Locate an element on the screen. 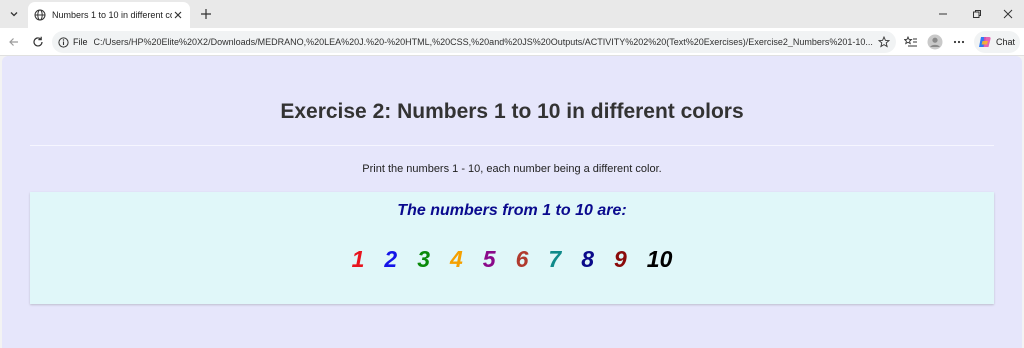 The height and width of the screenshot is (348, 1024). number-item: 9 is located at coordinates (620, 259).